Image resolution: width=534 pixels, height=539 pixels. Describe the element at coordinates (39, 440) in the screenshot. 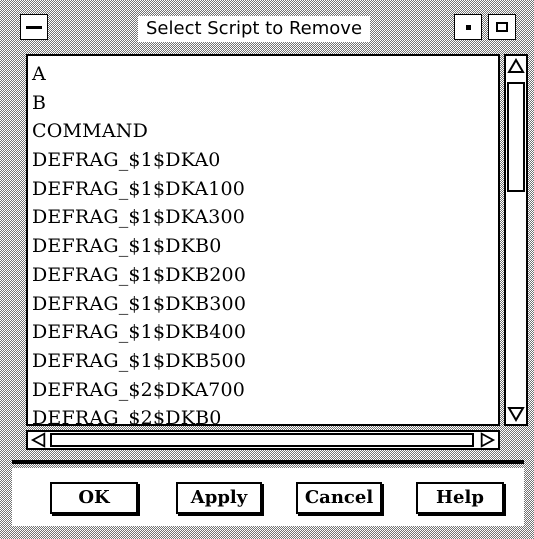

I see `arrow-left-icon` at that location.